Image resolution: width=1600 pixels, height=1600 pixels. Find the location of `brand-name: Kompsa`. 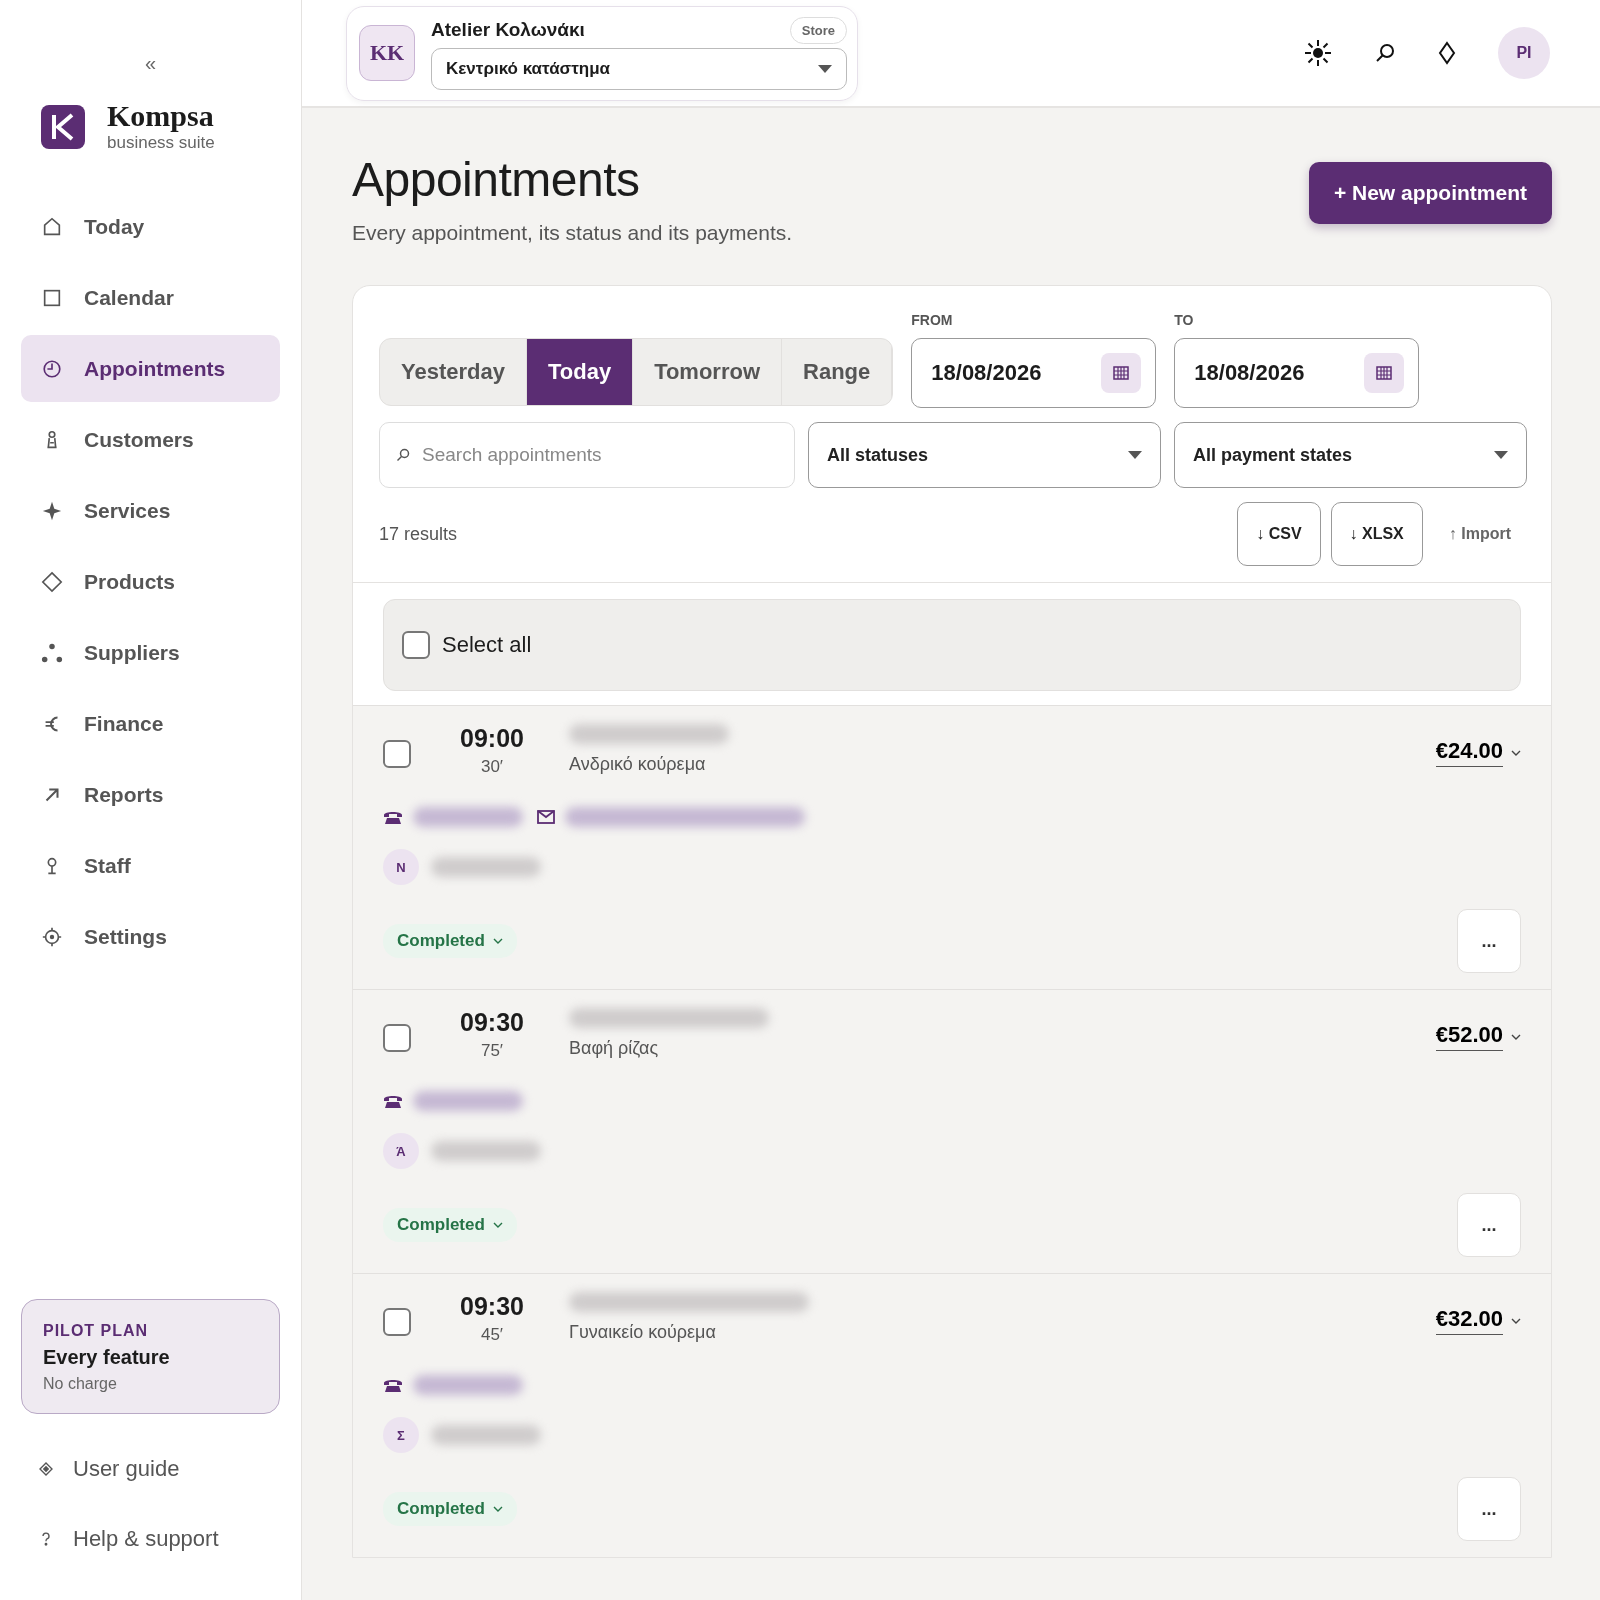

brand-name: Kompsa is located at coordinates (161, 116).